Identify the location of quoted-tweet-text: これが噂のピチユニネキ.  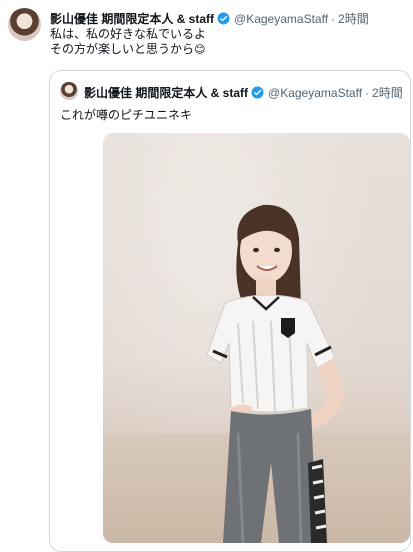
(126, 115).